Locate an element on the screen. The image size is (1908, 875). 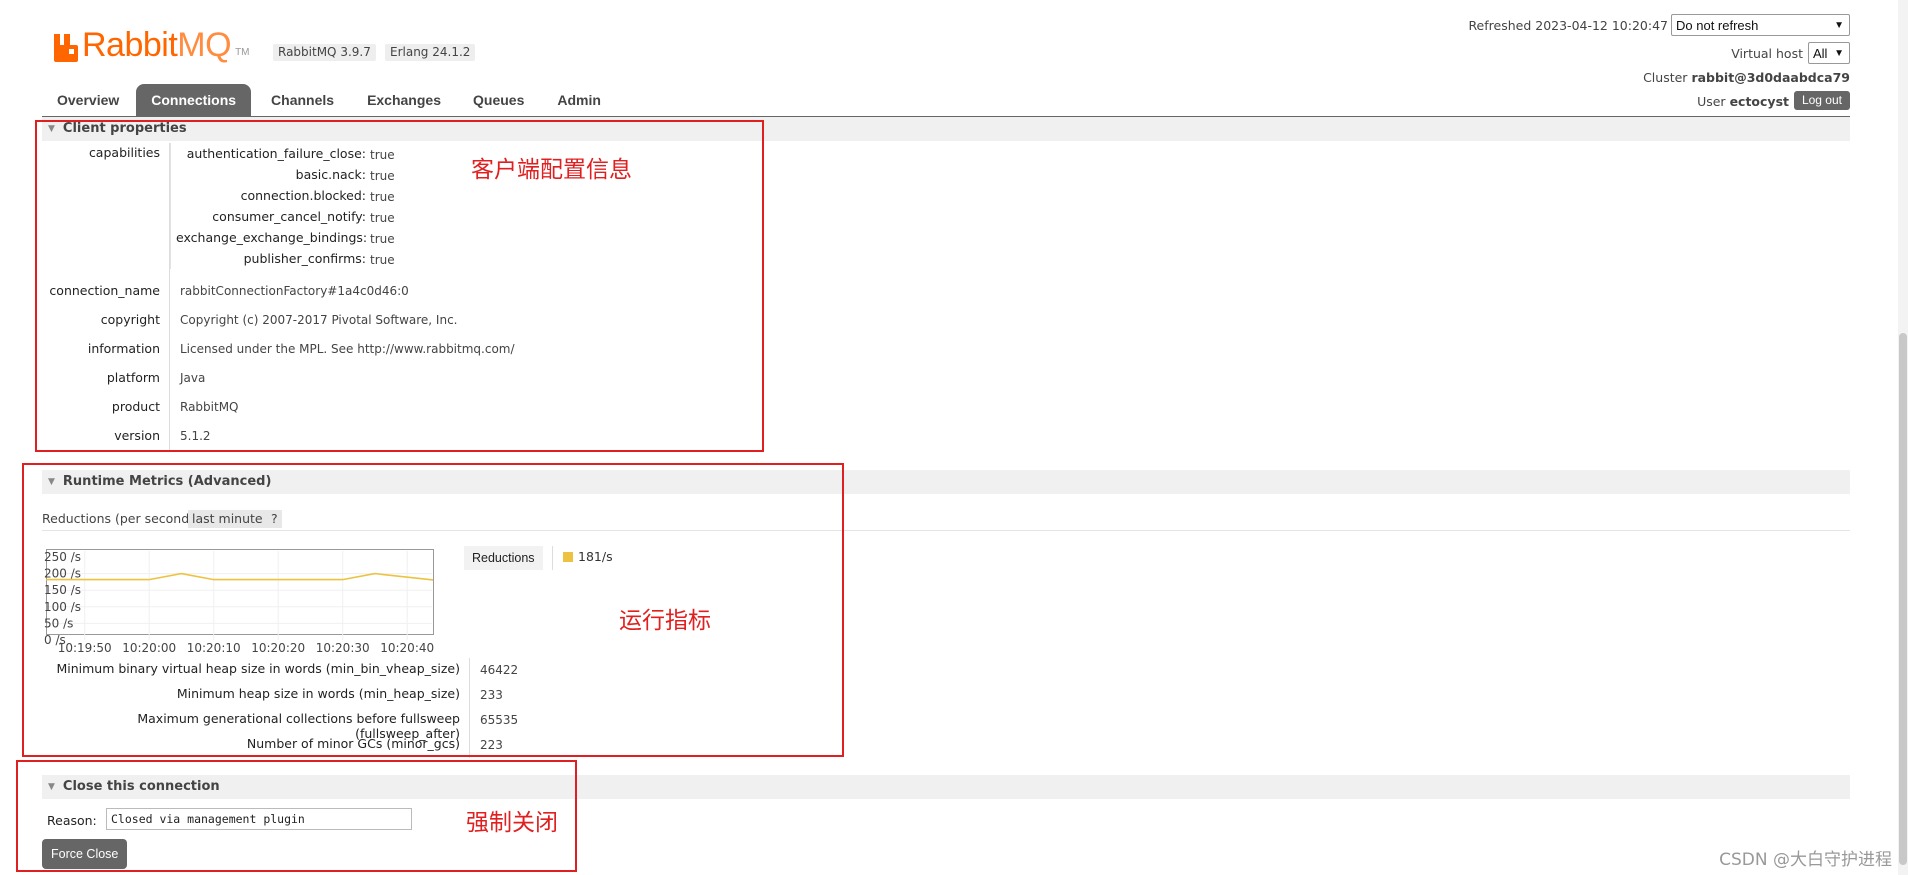
refresh-select-value: Do not refresh is located at coordinates (1717, 25).